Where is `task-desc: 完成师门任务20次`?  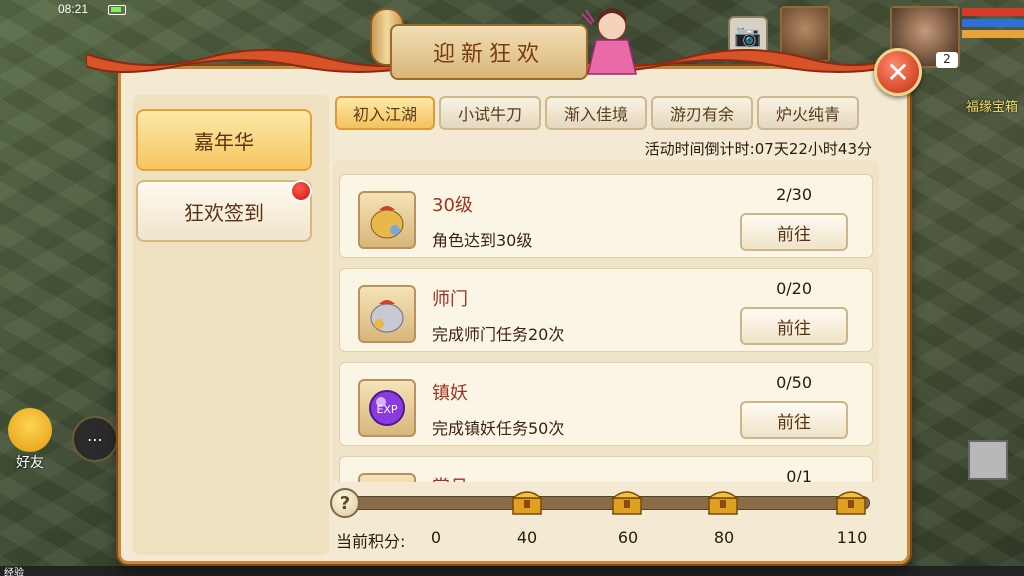 task-desc: 完成师门任务20次 is located at coordinates (498, 334).